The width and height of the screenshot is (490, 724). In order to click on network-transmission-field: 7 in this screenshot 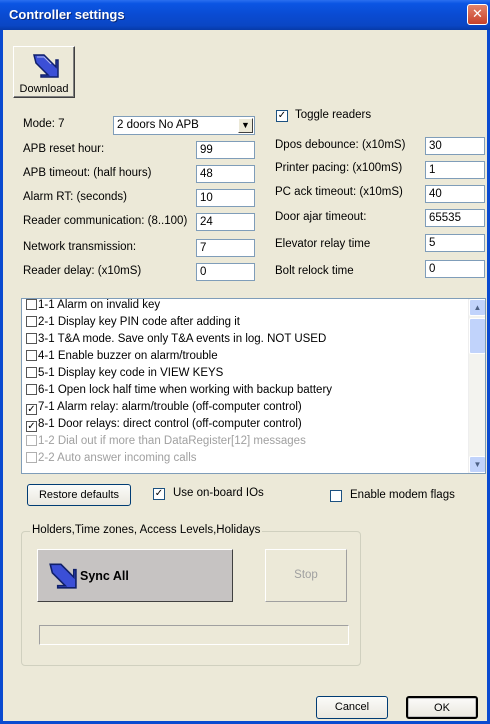, I will do `click(225, 248)`.